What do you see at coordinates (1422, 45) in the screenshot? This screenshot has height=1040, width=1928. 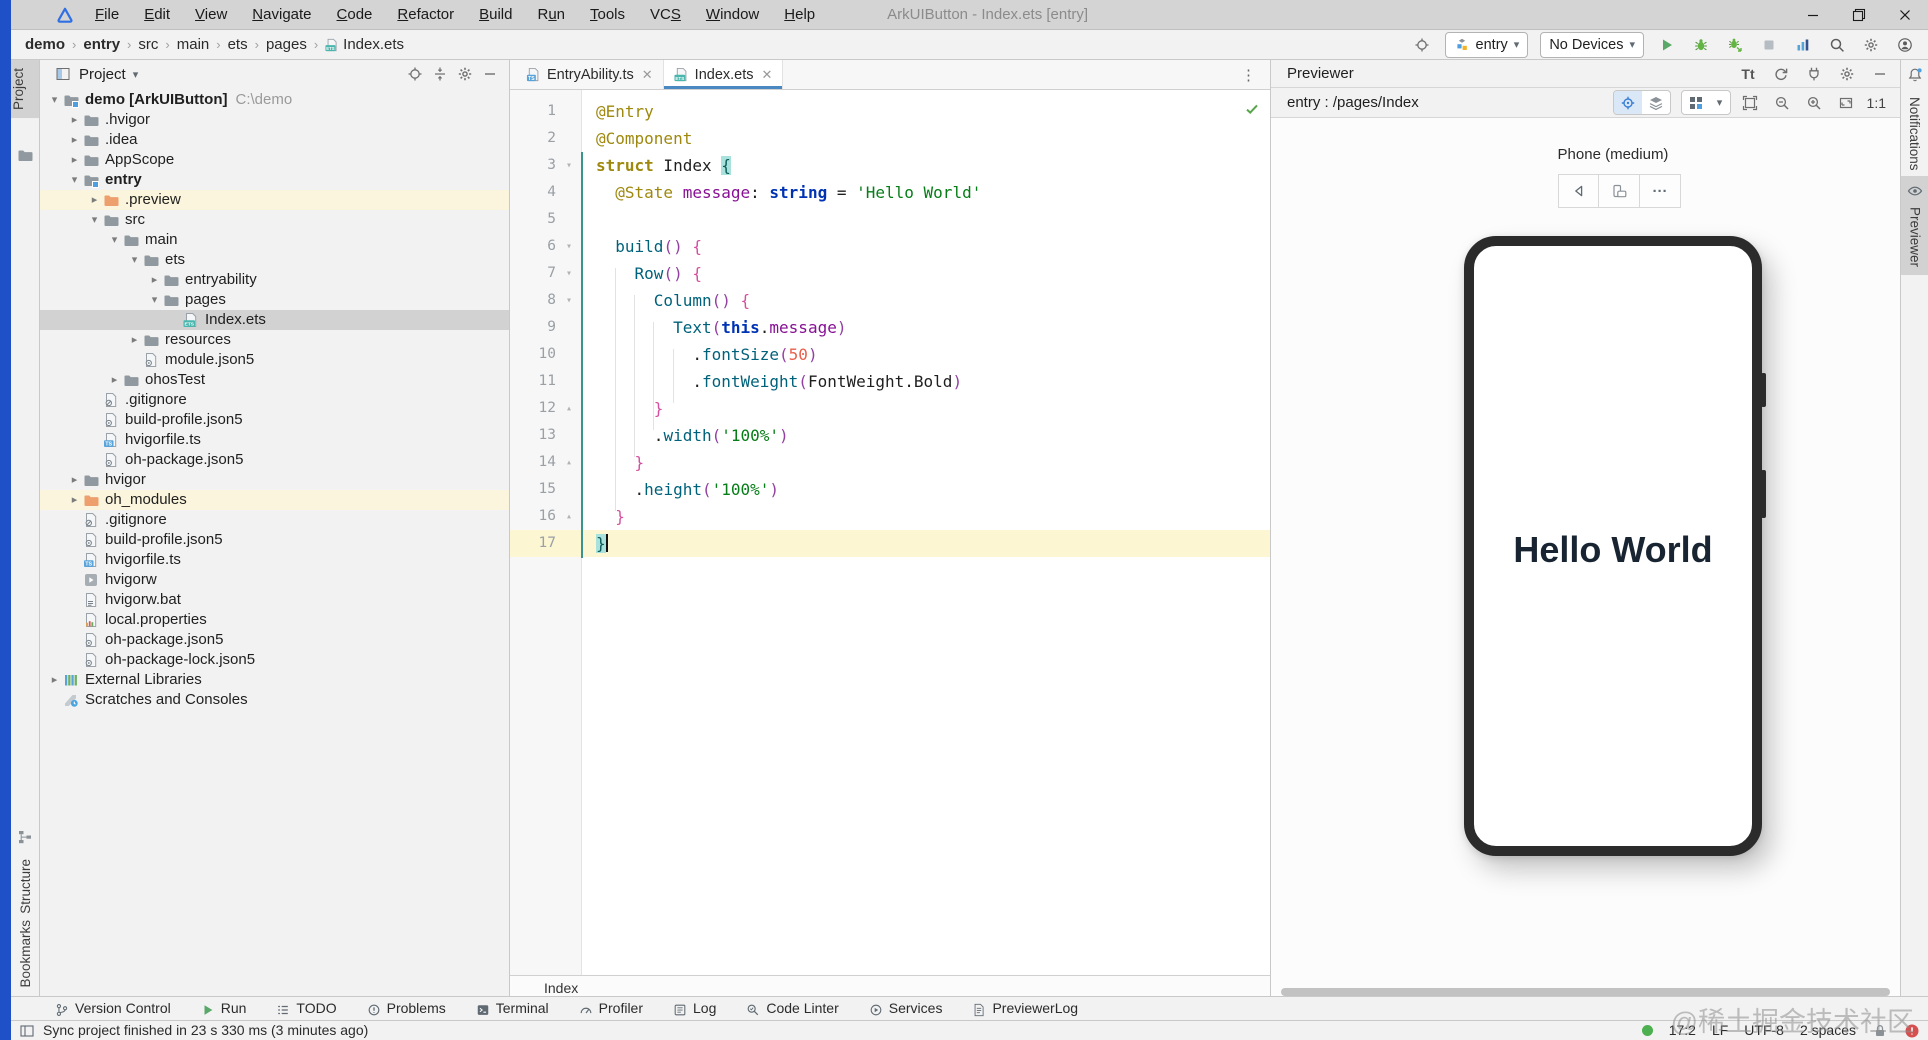 I see `locate-icon` at bounding box center [1422, 45].